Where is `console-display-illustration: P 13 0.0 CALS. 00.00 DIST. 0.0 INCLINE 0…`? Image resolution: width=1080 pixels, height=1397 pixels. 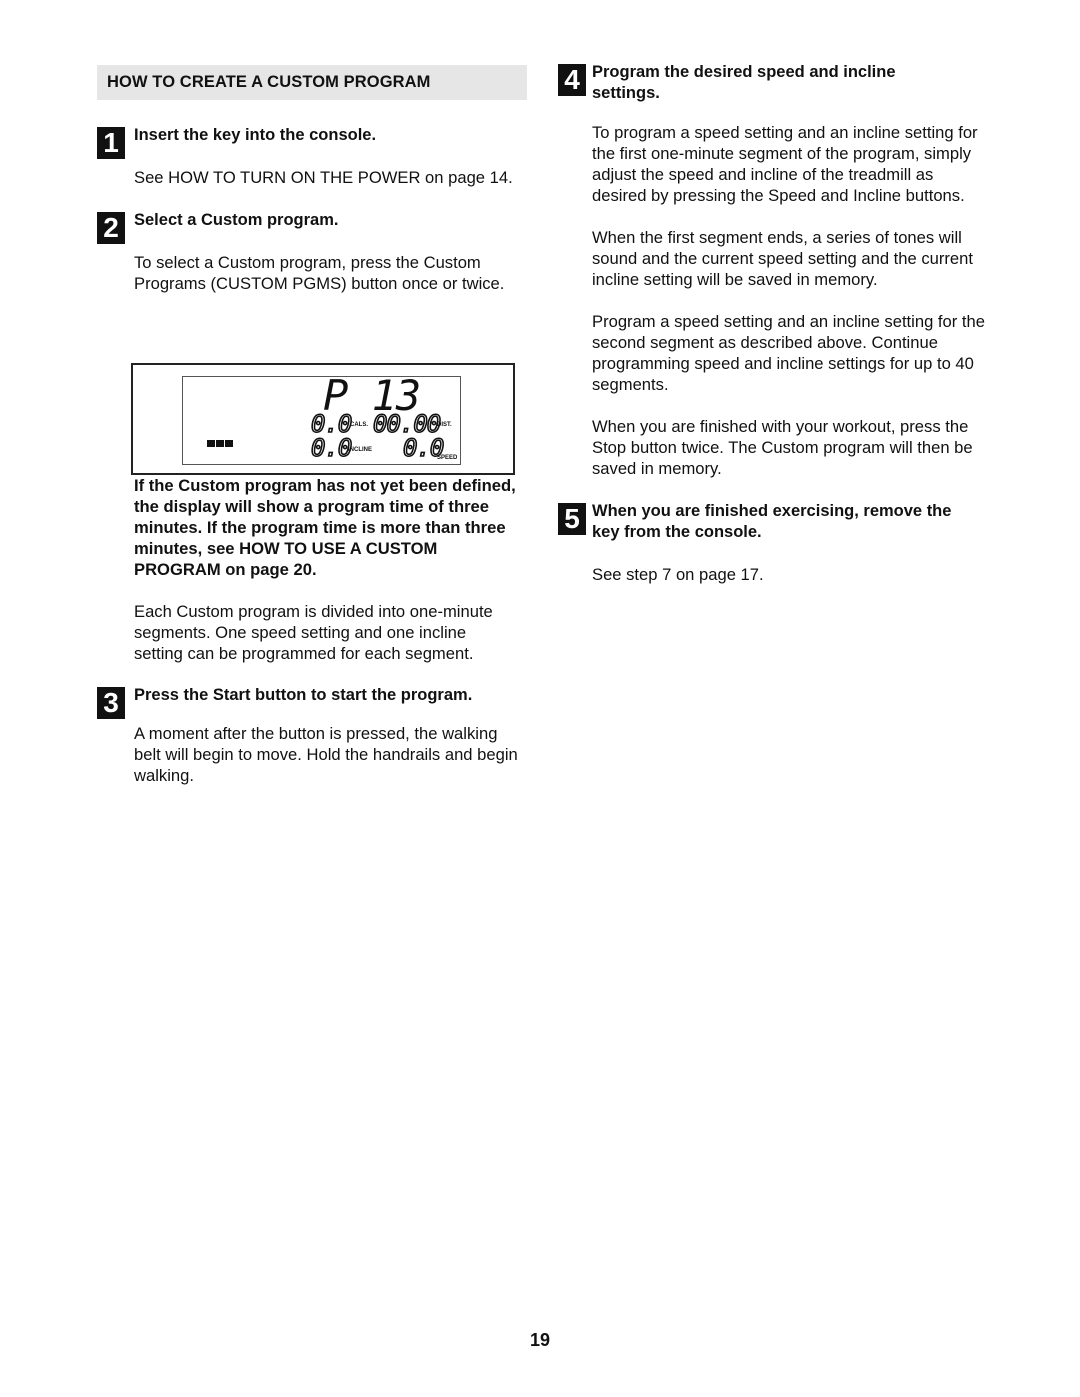
console-display-illustration: P 13 0.0 CALS. 00.00 DIST. 0.0 INCLINE 0… is located at coordinates (323, 419).